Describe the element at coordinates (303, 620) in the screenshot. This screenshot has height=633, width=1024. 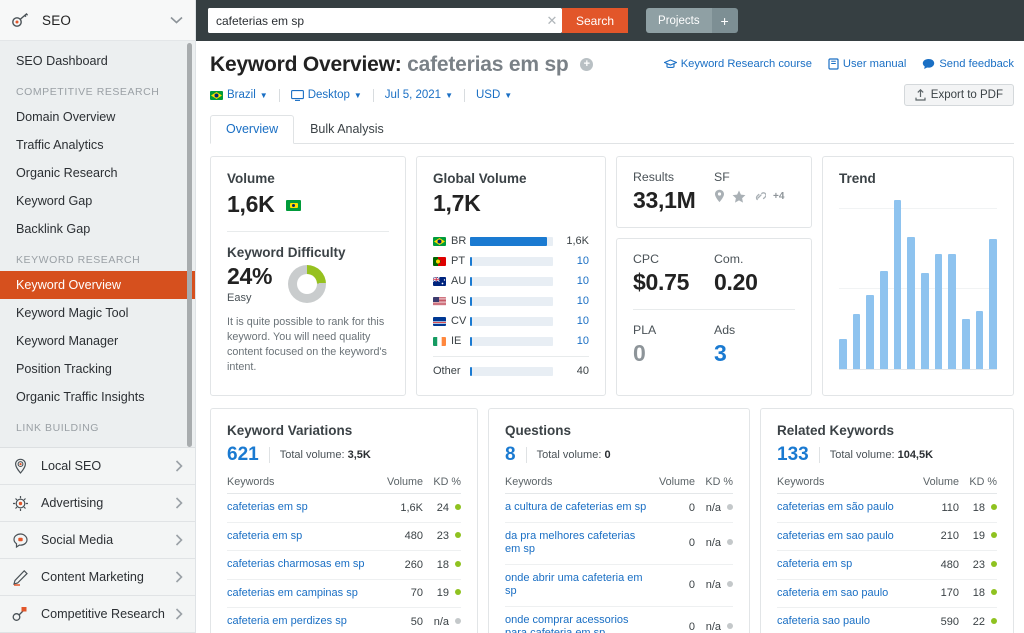
I see `keyword-link: cafeteria em perdizes sp` at that location.